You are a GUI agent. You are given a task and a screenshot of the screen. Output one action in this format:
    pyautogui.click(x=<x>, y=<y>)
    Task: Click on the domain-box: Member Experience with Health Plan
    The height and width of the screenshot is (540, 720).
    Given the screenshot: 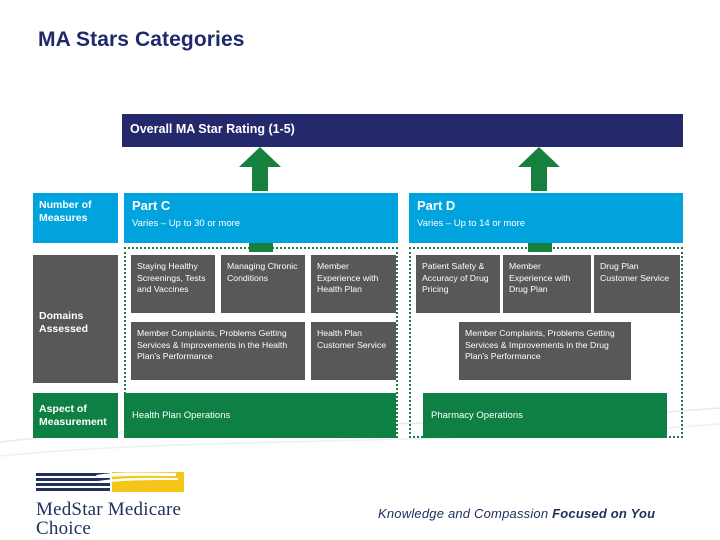 What is the action you would take?
    pyautogui.click(x=353, y=284)
    